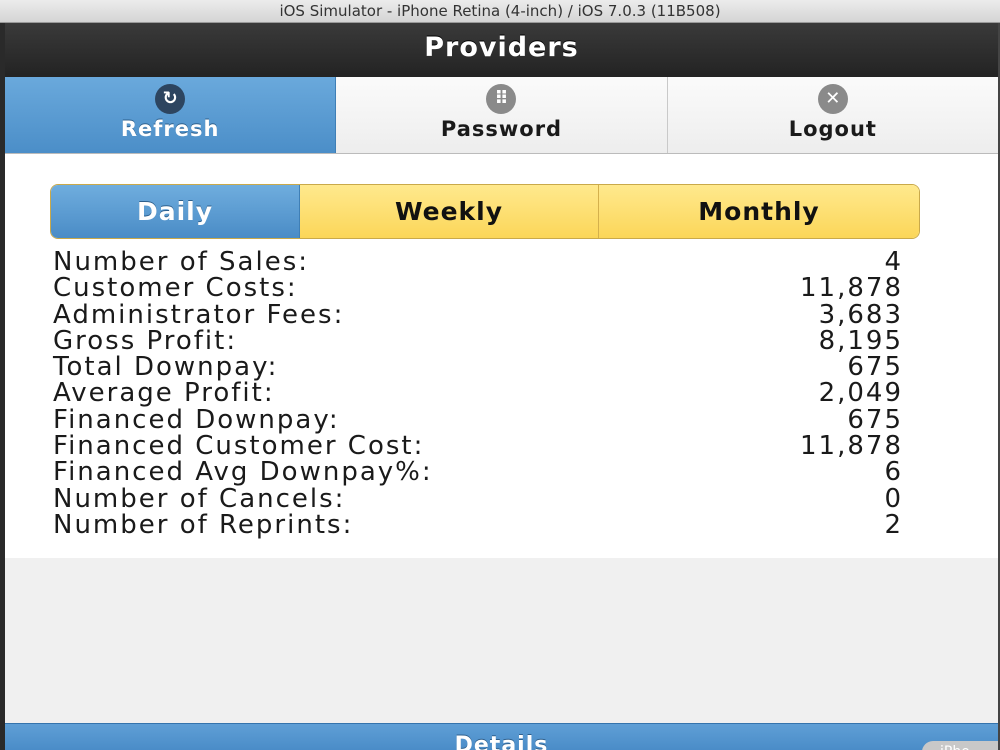  What do you see at coordinates (166, 367) in the screenshot?
I see `stat-label: Total Downpay:` at bounding box center [166, 367].